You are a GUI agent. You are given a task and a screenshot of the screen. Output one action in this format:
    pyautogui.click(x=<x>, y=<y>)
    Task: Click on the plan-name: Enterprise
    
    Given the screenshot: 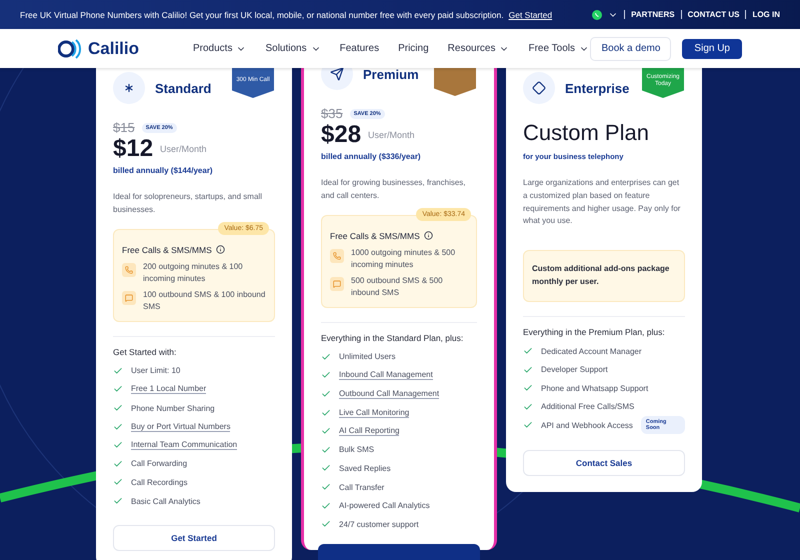 What is the action you would take?
    pyautogui.click(x=597, y=88)
    